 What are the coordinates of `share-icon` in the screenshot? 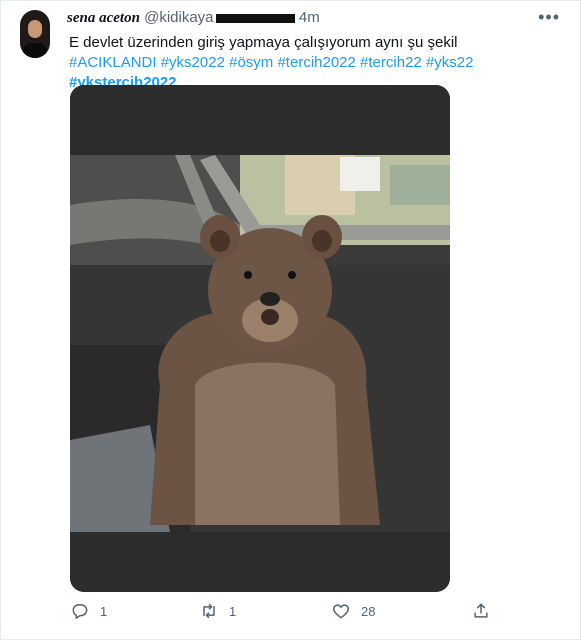 It's located at (481, 610).